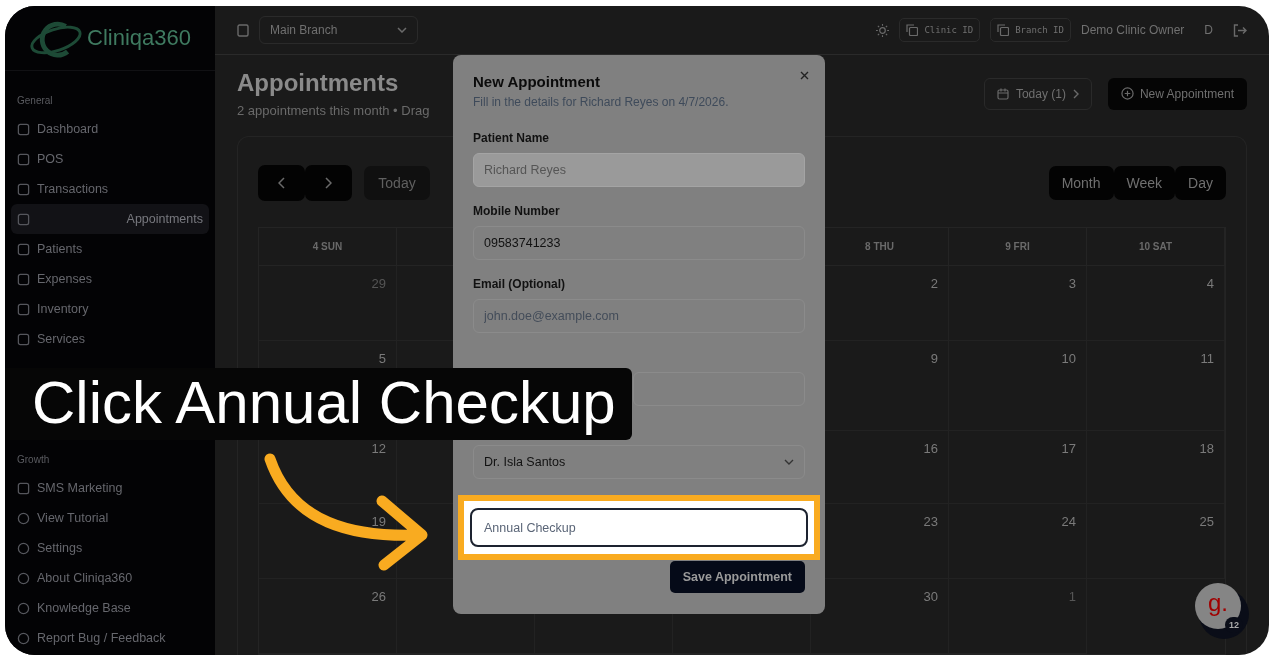  Describe the element at coordinates (397, 183) in the screenshot. I see `today-button: Today` at that location.